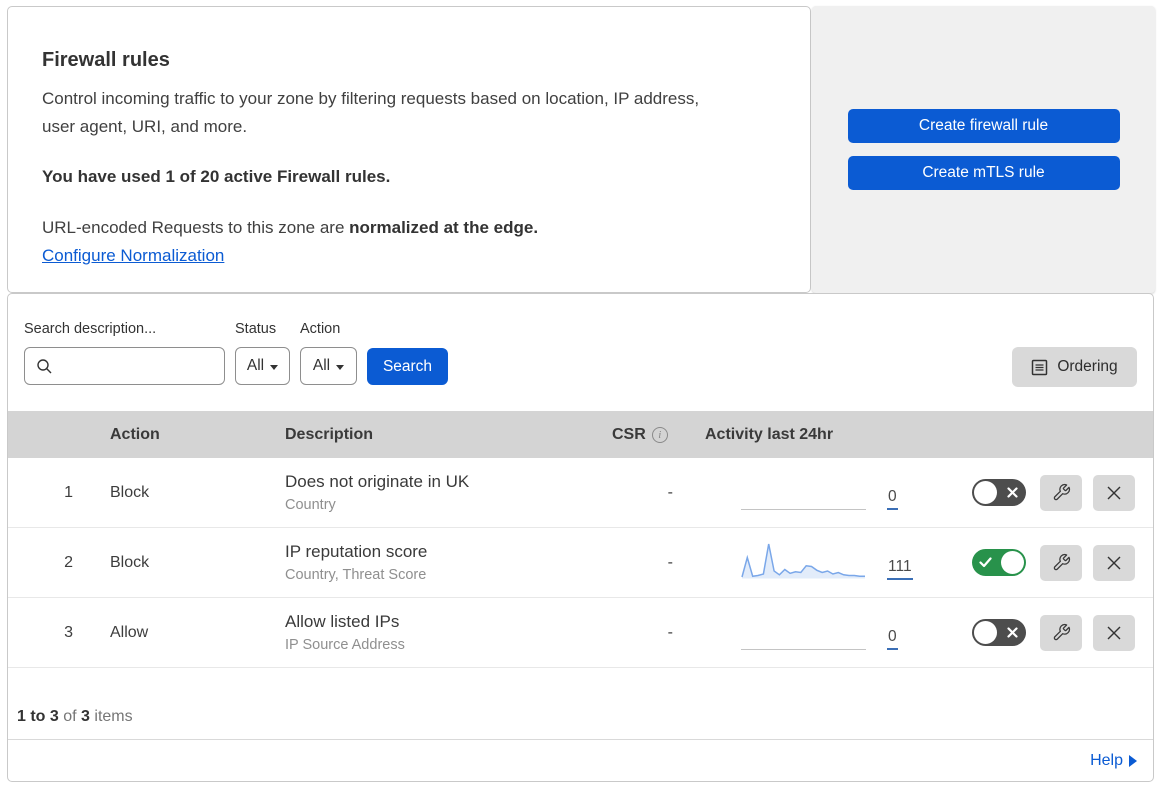 The width and height of the screenshot is (1161, 791). What do you see at coordinates (1133, 761) in the screenshot?
I see `arrow-right-icon` at bounding box center [1133, 761].